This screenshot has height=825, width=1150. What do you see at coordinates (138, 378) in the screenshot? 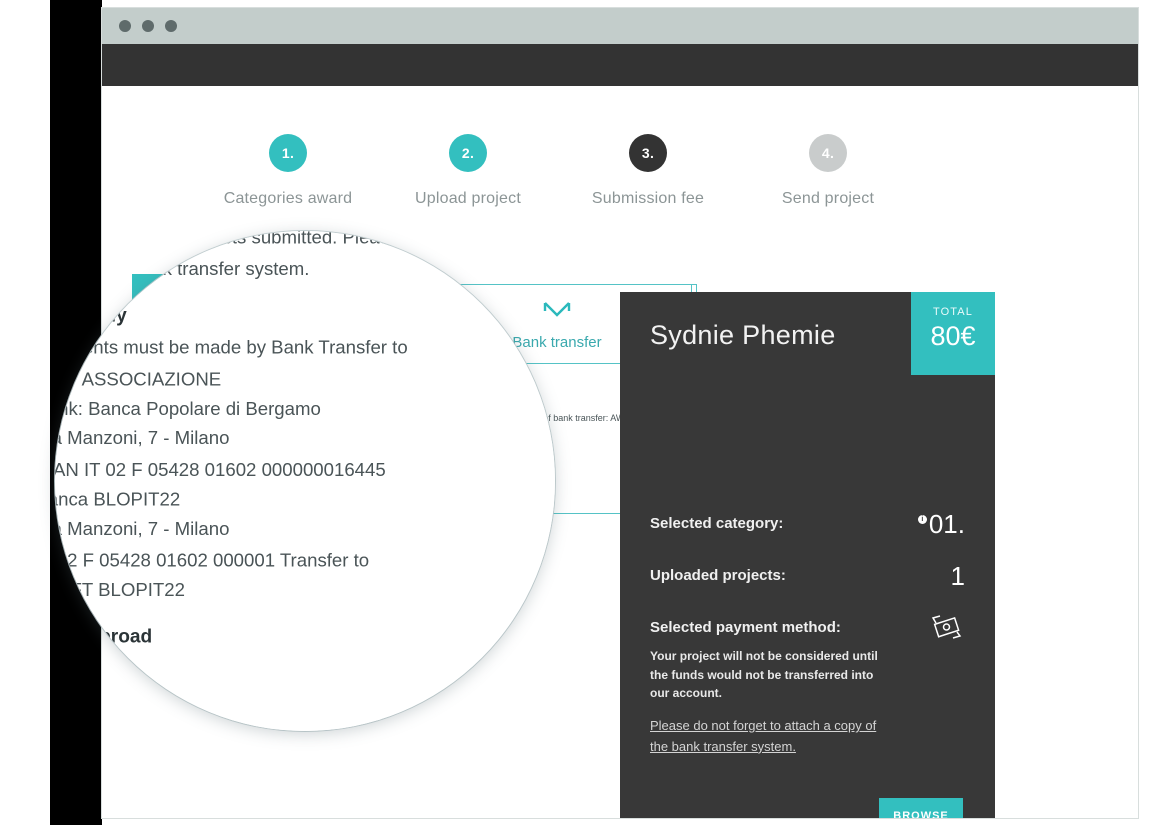
I see `magnified-from-italy-line-1: AIAP ASSOCIAZIONE` at bounding box center [138, 378].